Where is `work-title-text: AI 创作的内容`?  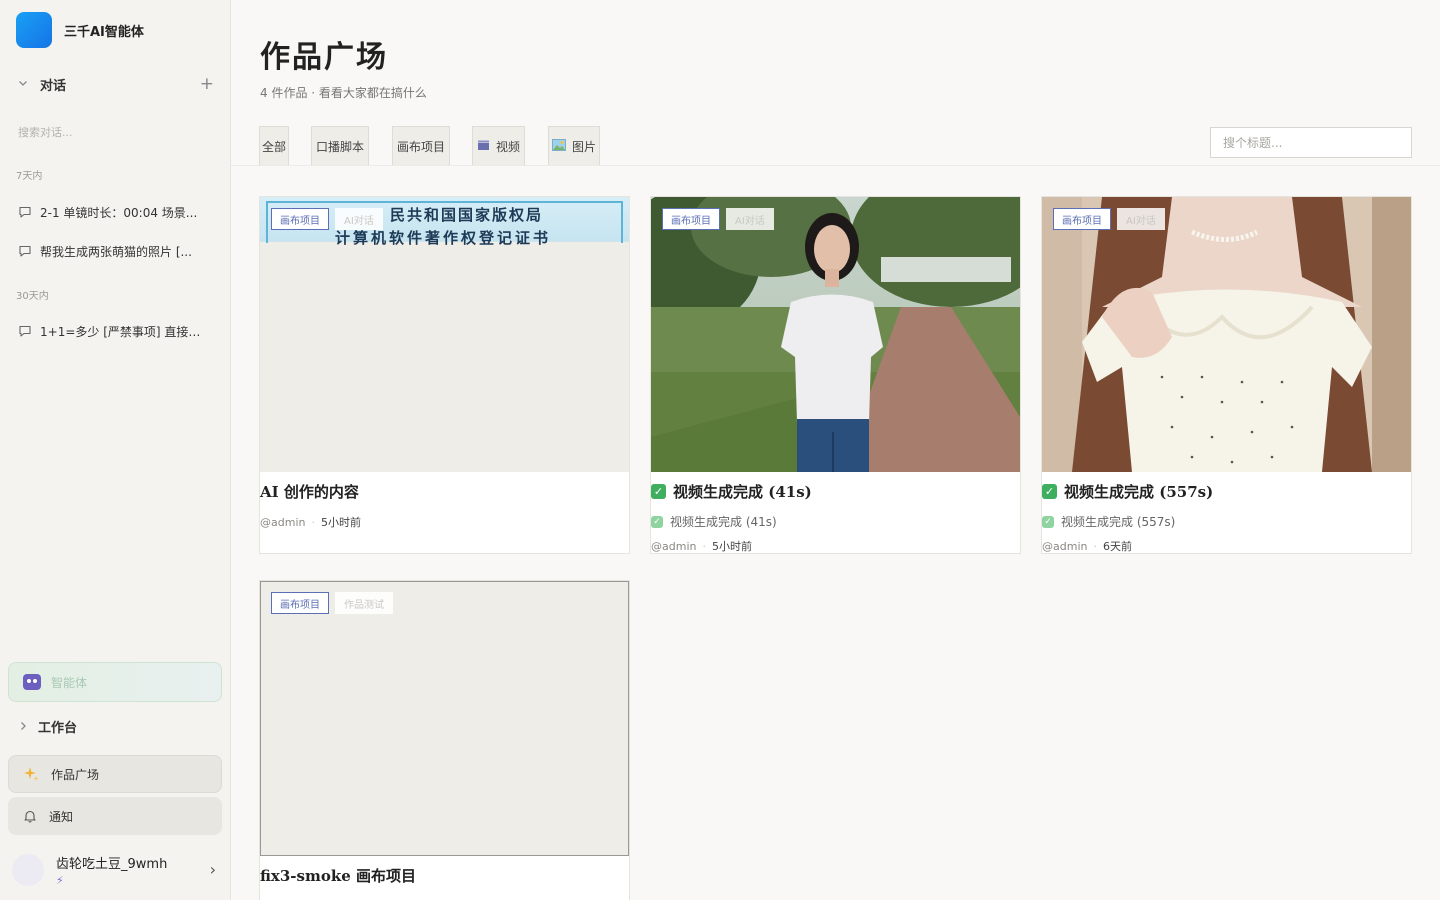 work-title-text: AI 创作的内容 is located at coordinates (309, 492).